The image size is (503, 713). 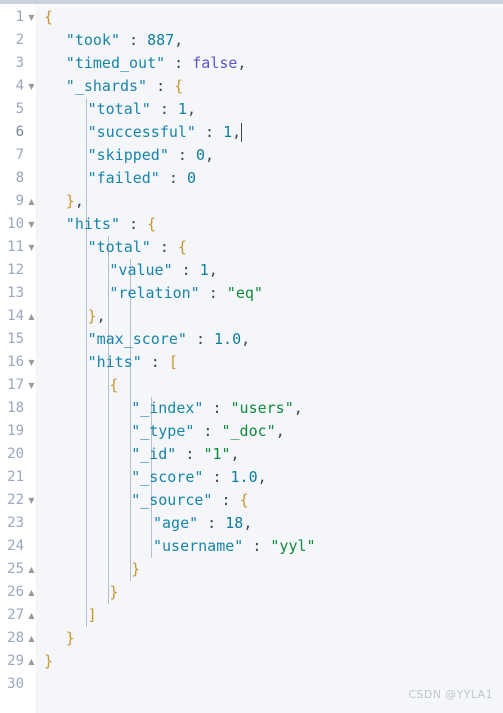 I want to click on line-number: 16, so click(x=12, y=362).